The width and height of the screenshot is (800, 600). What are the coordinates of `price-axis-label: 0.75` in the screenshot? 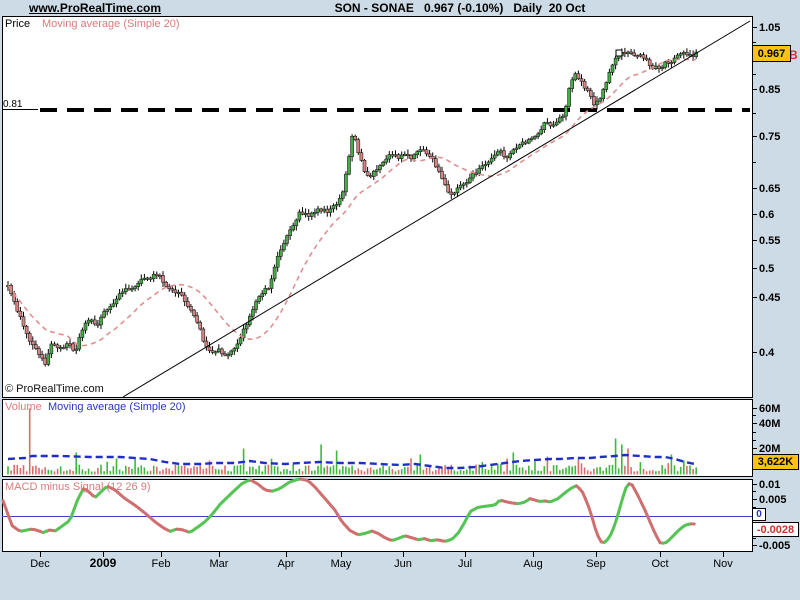 It's located at (769, 137).